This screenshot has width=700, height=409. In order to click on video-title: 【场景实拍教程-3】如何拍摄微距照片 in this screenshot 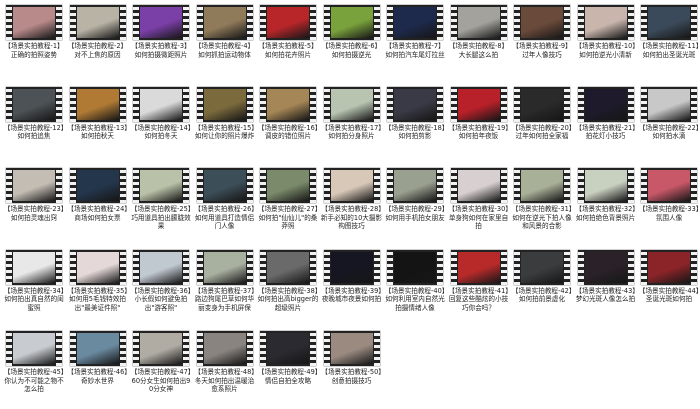, I will do `click(161, 50)`.